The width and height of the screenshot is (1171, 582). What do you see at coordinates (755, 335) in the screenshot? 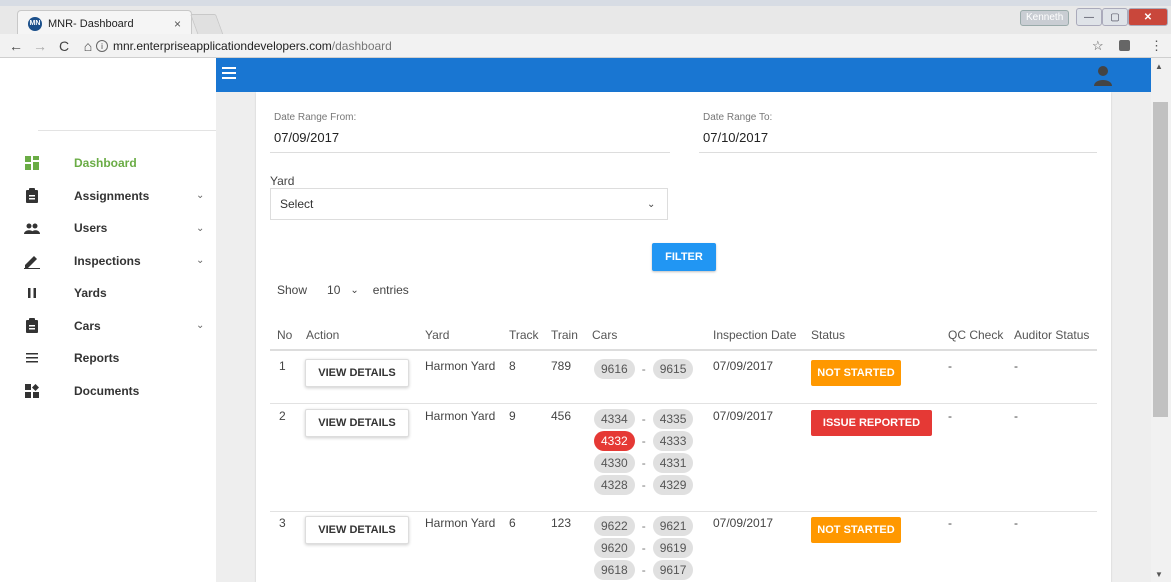
I see `th-inspection-date: Inspection Date` at bounding box center [755, 335].